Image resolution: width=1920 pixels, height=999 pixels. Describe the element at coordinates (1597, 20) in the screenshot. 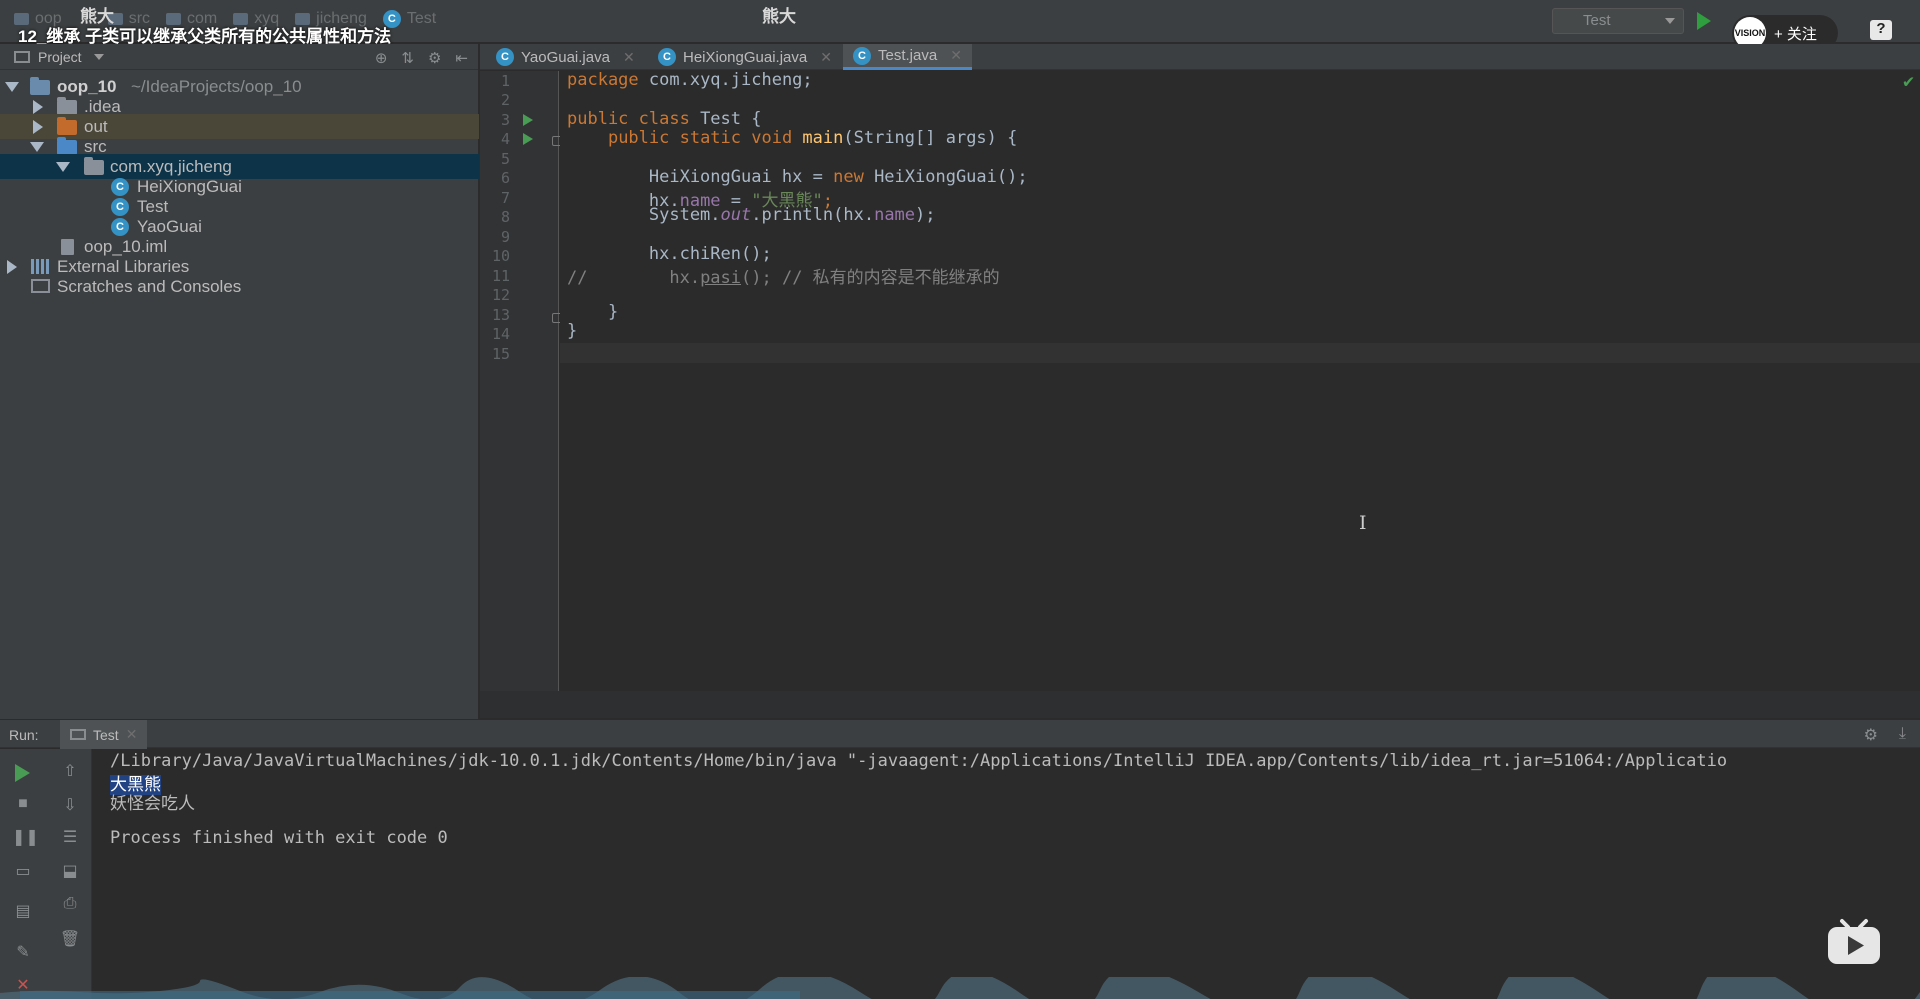

I see `run-config-label: Test` at that location.